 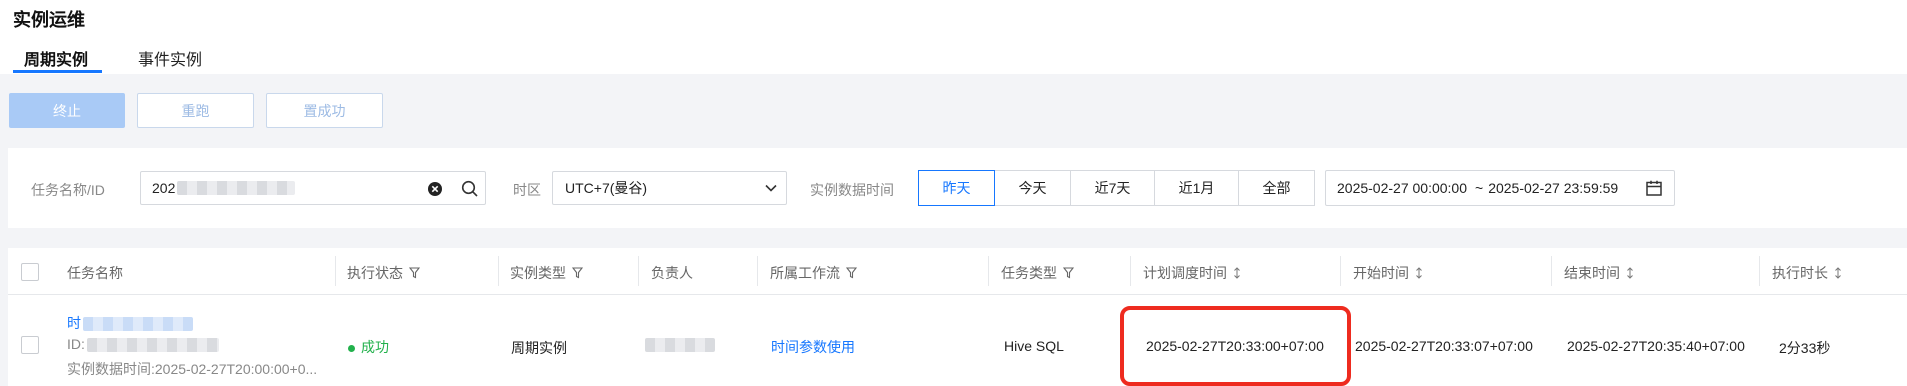 I want to click on instance-type: 周期实例, so click(x=539, y=348).